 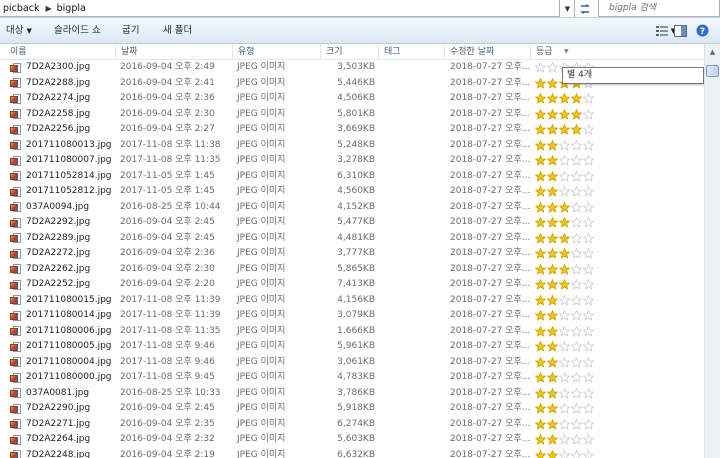 I want to click on help-button: ?, so click(x=702, y=30).